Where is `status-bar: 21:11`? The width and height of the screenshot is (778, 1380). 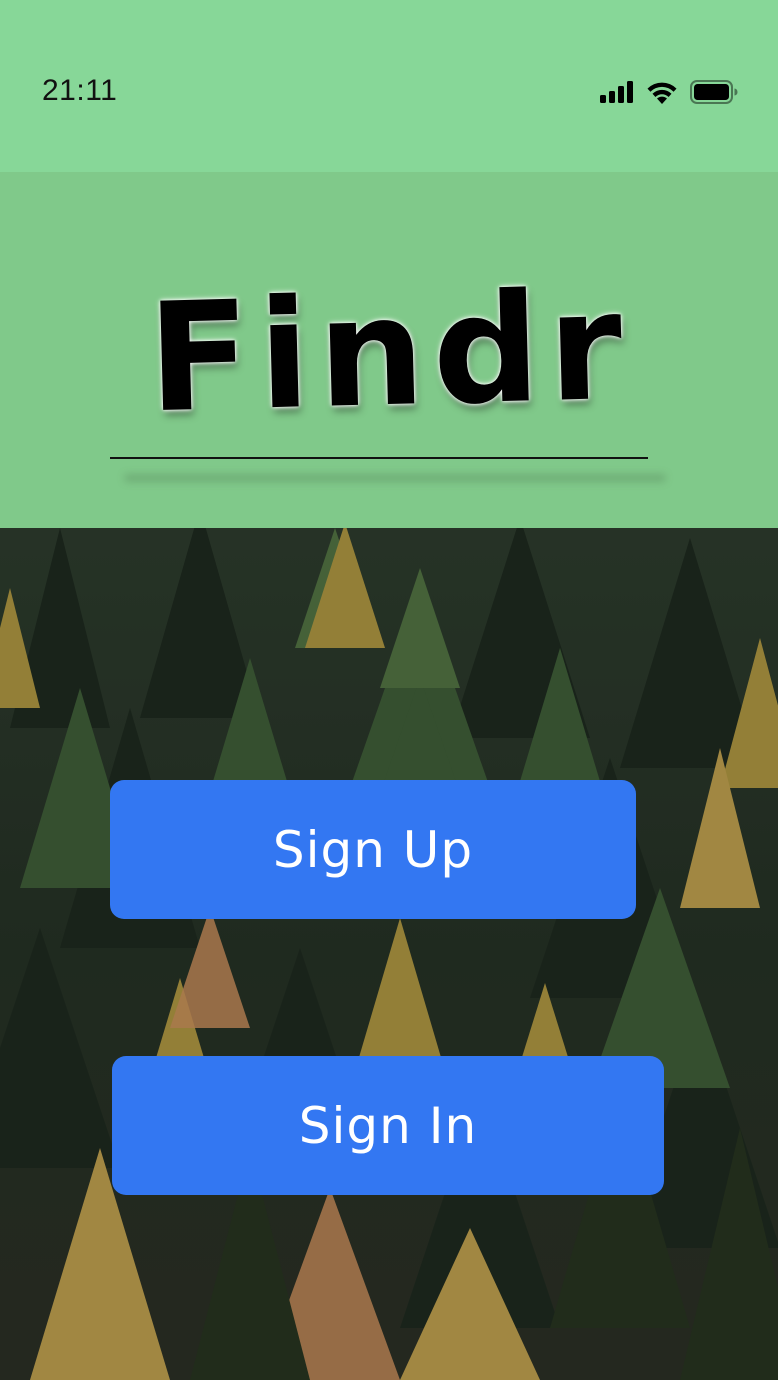
status-bar: 21:11 is located at coordinates (389, 86).